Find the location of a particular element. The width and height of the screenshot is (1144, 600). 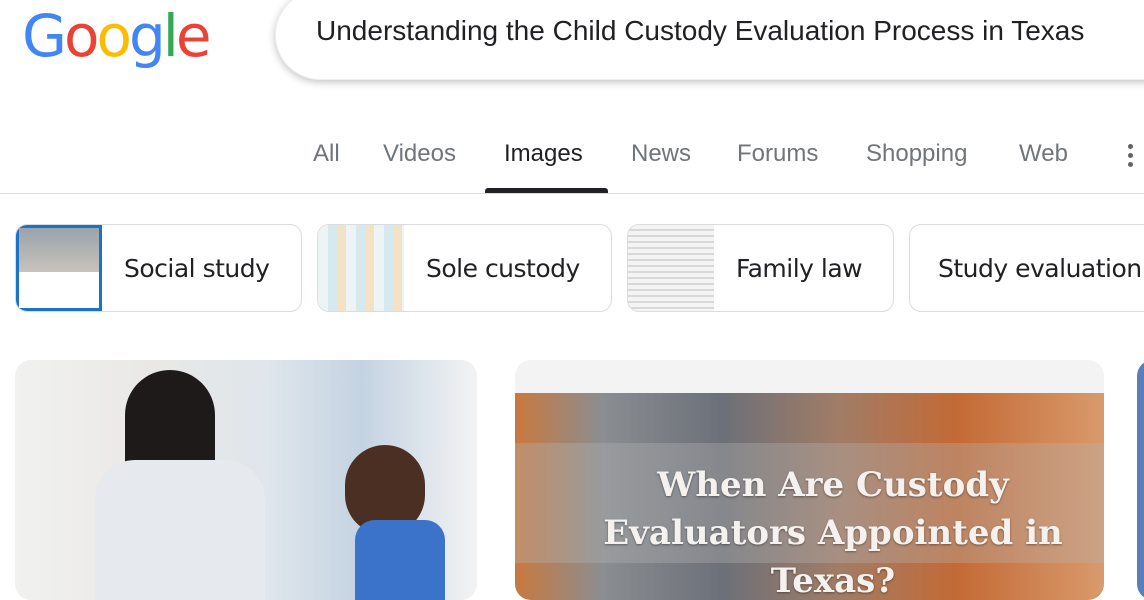

logo-letter: e is located at coordinates (193, 36).